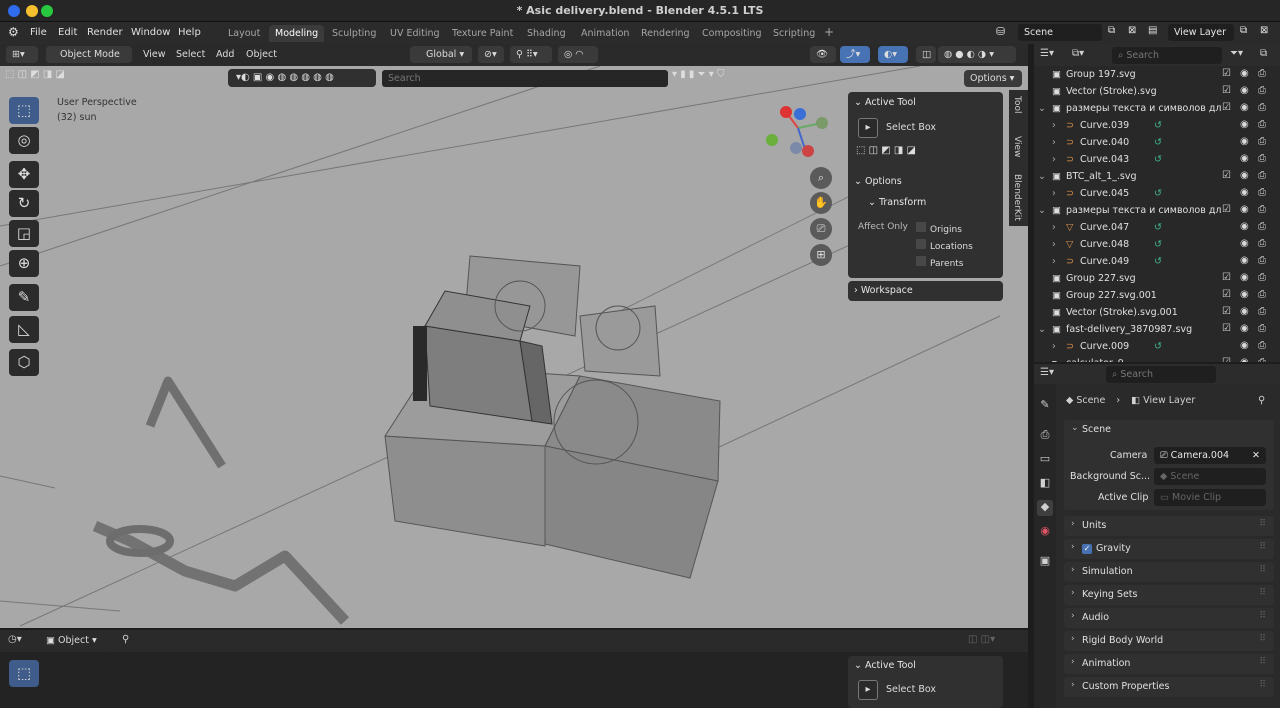 This screenshot has width=1280, height=708. I want to click on tab-uv-editing: UV Editing, so click(415, 33).